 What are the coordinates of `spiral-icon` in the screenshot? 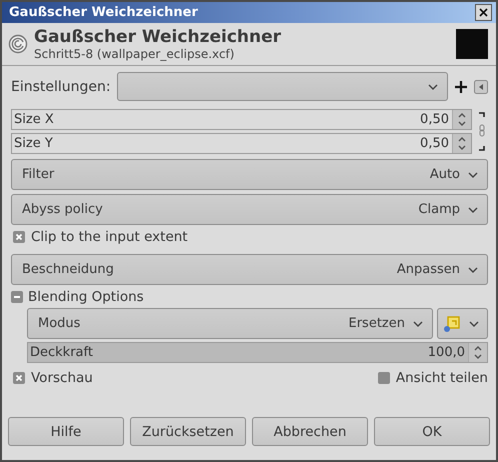 It's located at (18, 44).